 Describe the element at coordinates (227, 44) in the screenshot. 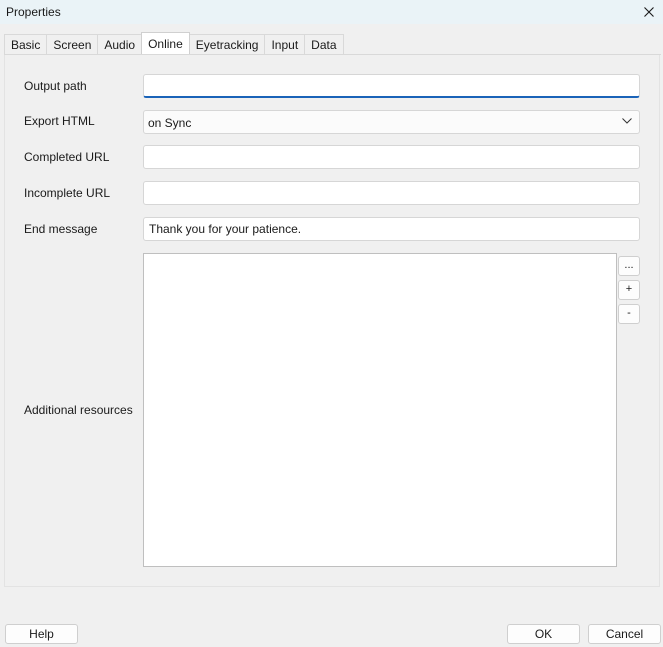

I see `tab-eyetracking: Eyetracking` at that location.